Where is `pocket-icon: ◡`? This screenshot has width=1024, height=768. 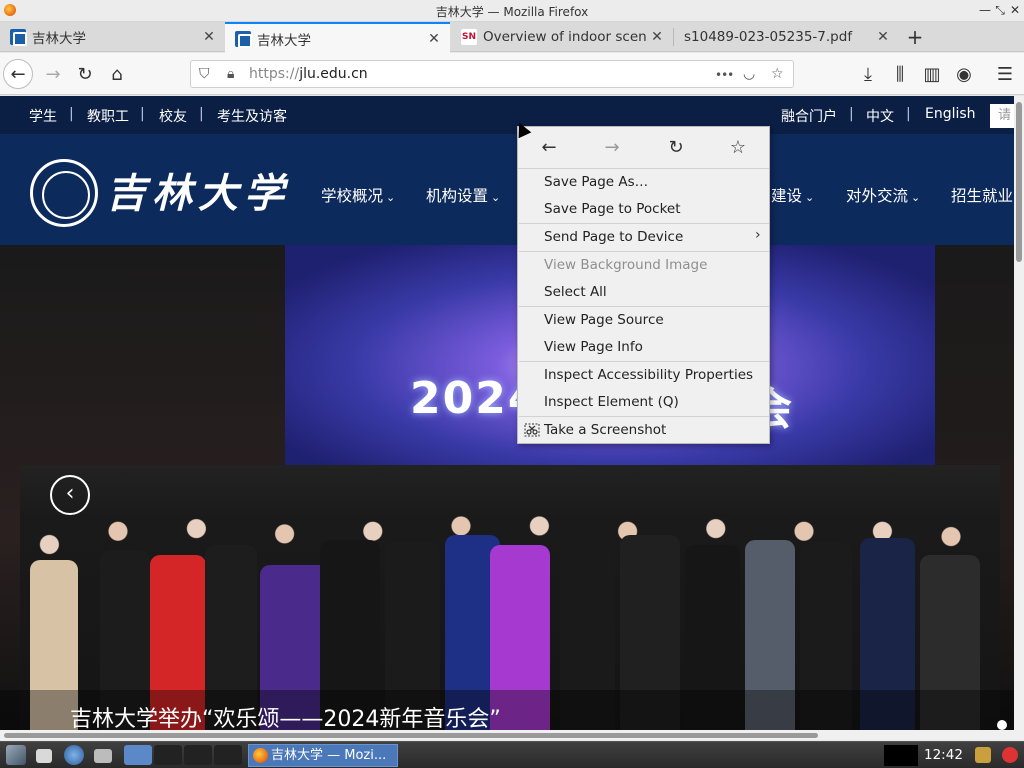 pocket-icon: ◡ is located at coordinates (749, 74).